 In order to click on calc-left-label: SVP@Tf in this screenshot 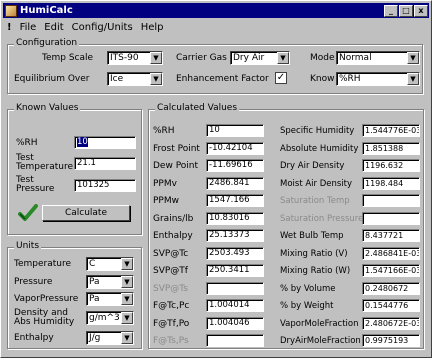, I will do `click(170, 271)`.